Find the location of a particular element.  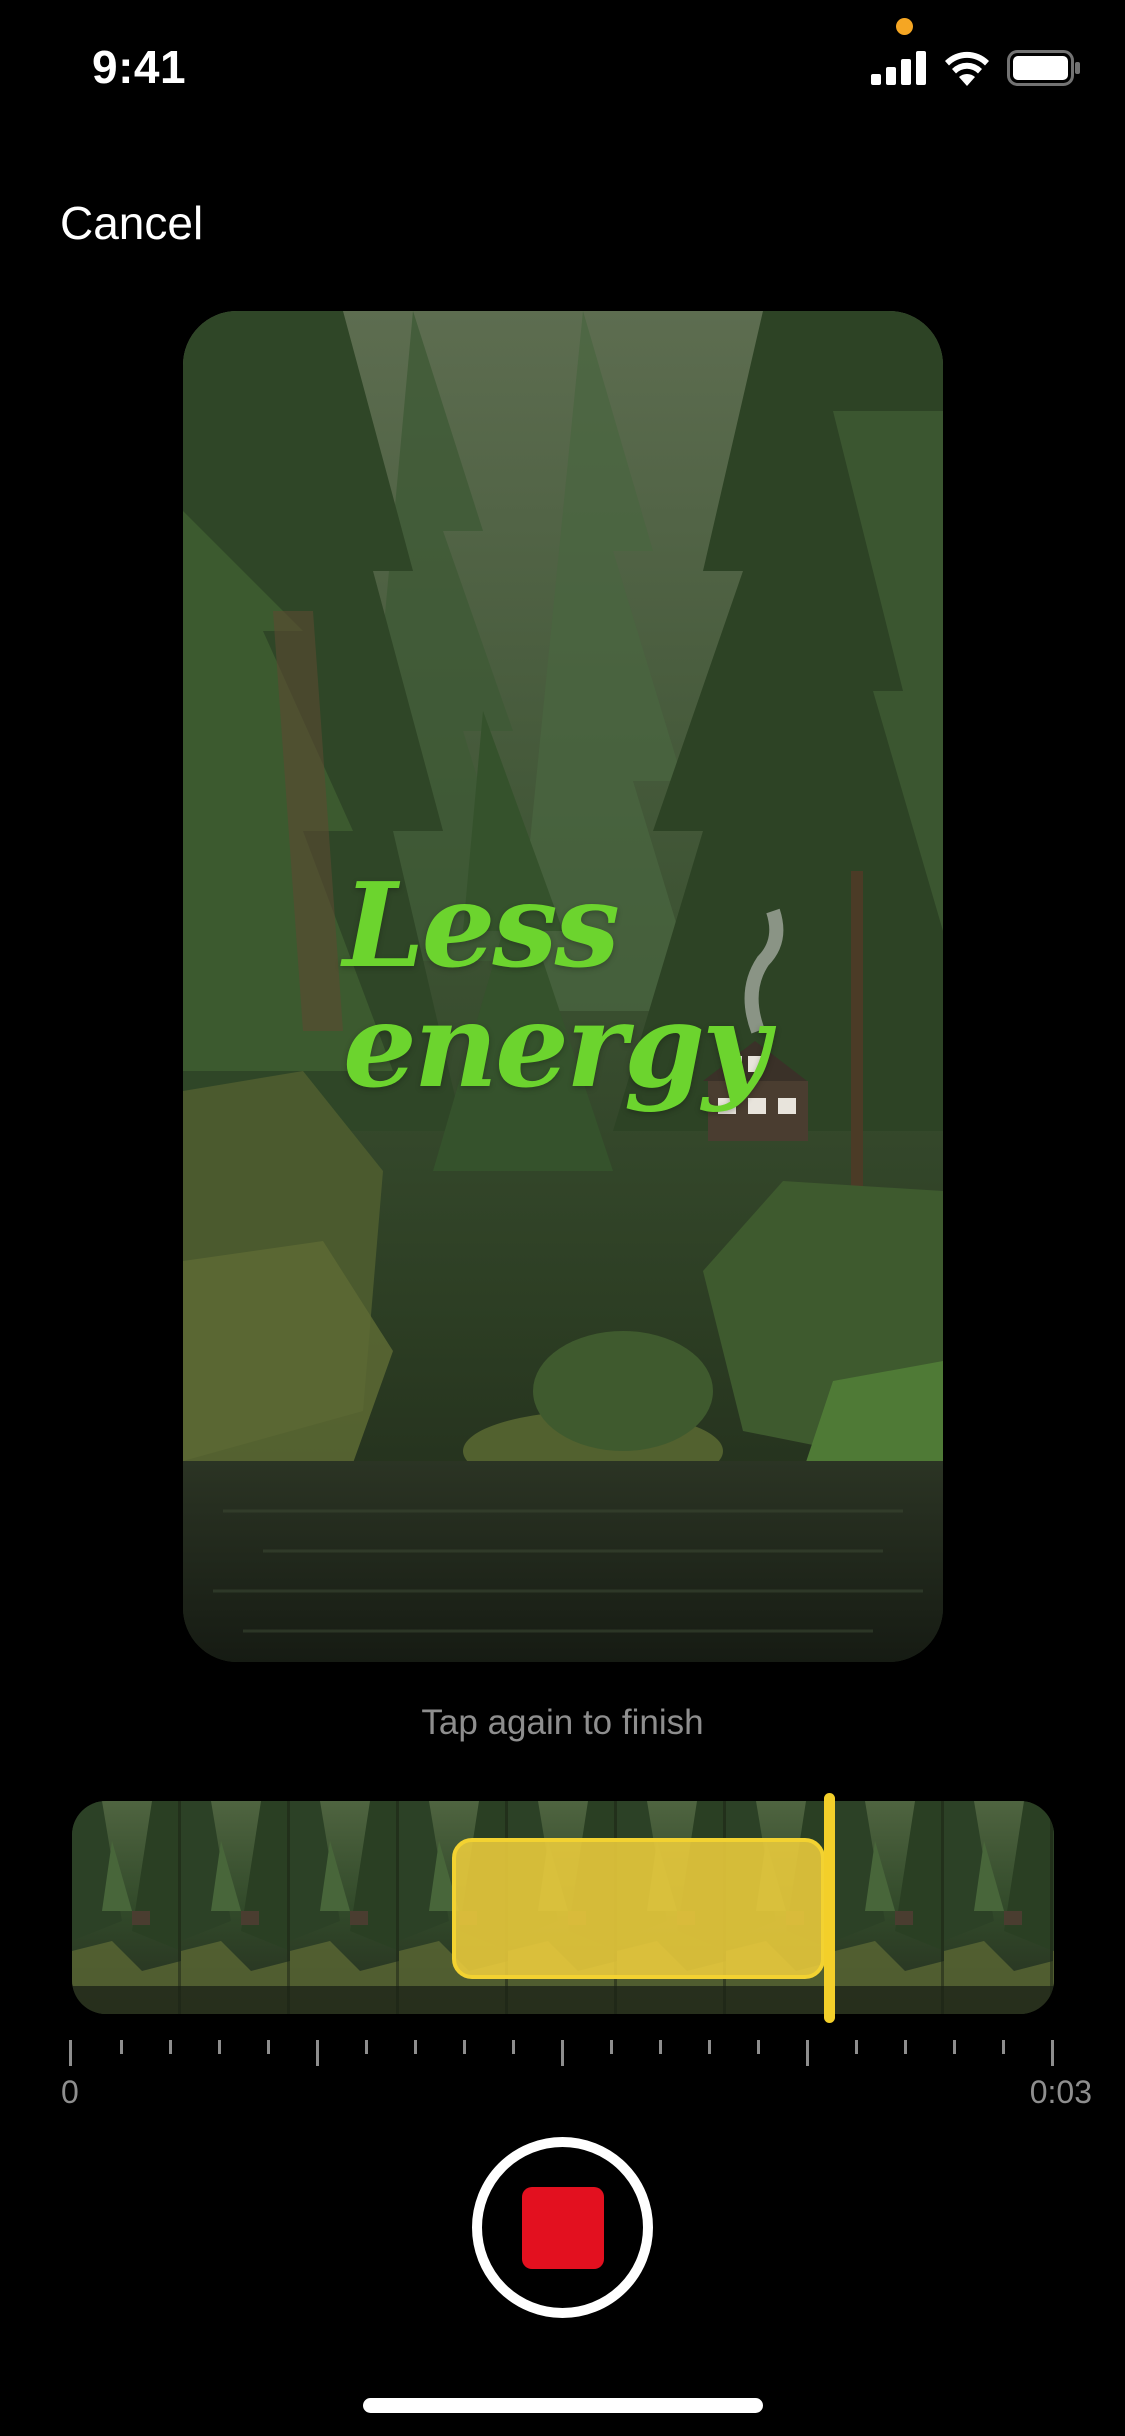

sticker-text-line-1: Less is located at coordinates (481, 926).